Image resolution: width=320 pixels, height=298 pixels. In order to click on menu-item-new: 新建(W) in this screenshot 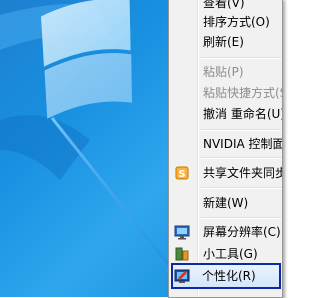, I will do `click(226, 203)`.